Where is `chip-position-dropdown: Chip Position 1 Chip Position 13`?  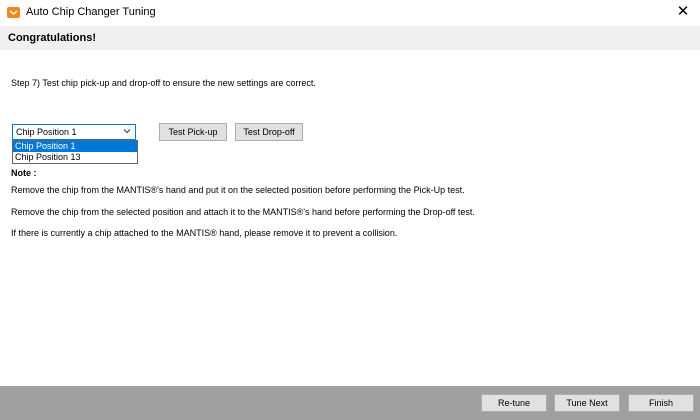
chip-position-dropdown: Chip Position 1 Chip Position 13 is located at coordinates (75, 152).